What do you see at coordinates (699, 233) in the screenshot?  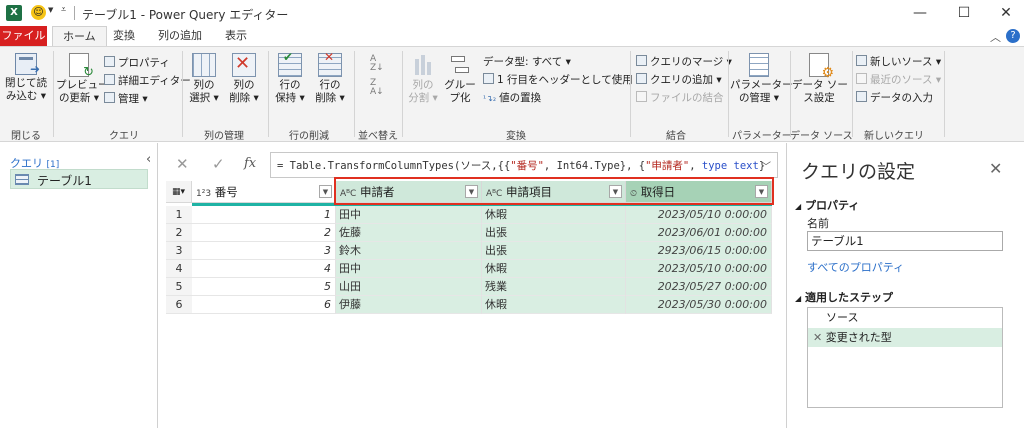 I see `cell-date: 2023/06/01 0:00:00` at bounding box center [699, 233].